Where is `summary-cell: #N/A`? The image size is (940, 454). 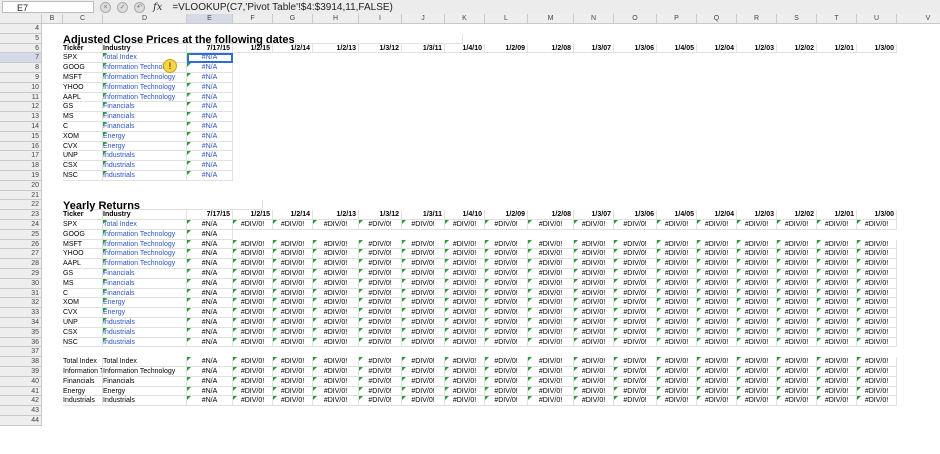
summary-cell: #N/A is located at coordinates (210, 401).